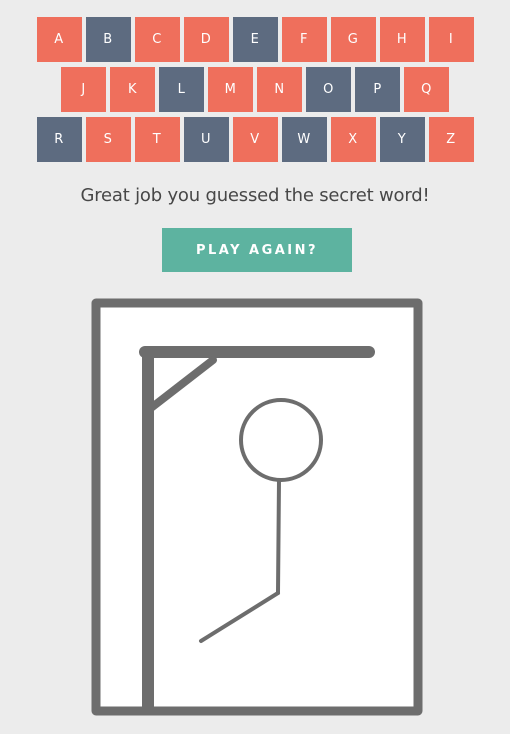 This screenshot has height=734, width=510. Describe the element at coordinates (279, 89) in the screenshot. I see `letter-key-n: N` at that location.